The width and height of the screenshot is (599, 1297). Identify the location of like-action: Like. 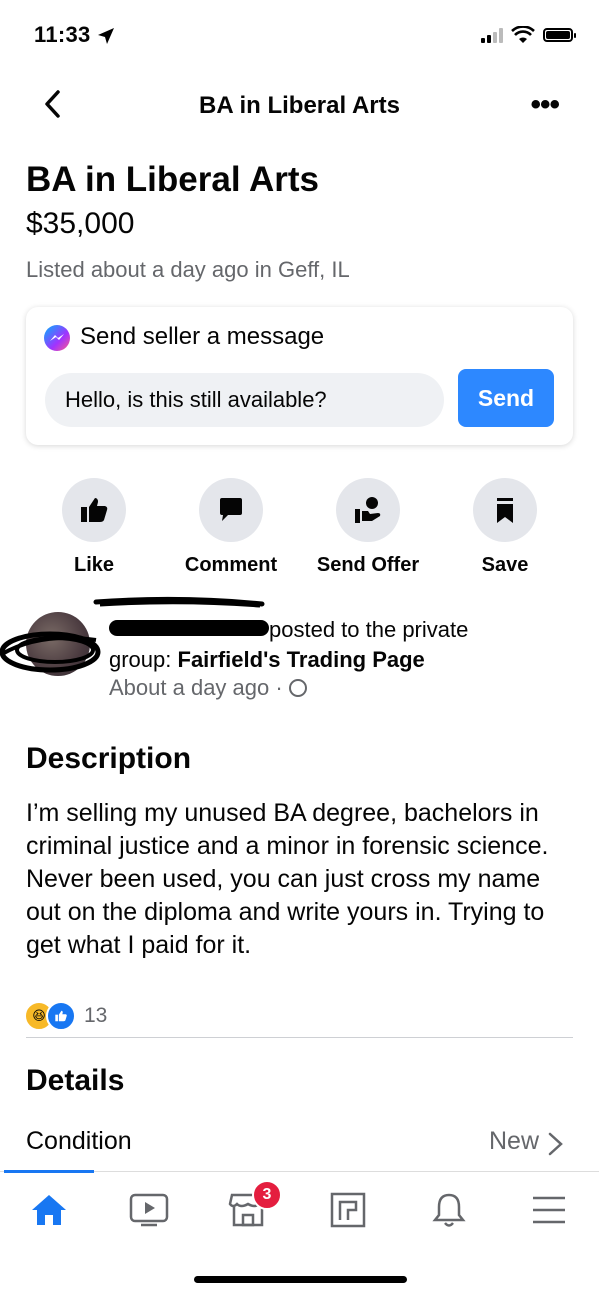
(94, 527).